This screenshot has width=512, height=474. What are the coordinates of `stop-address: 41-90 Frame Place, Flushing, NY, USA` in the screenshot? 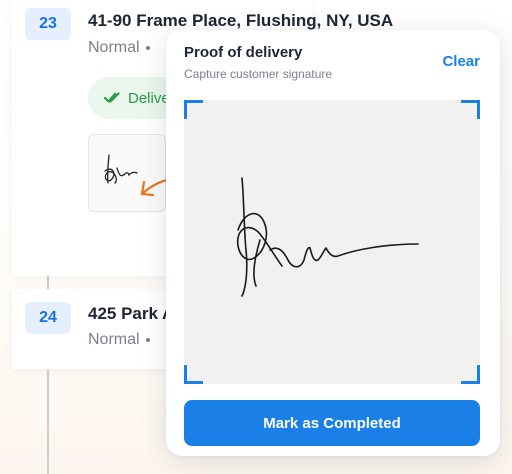 It's located at (241, 20).